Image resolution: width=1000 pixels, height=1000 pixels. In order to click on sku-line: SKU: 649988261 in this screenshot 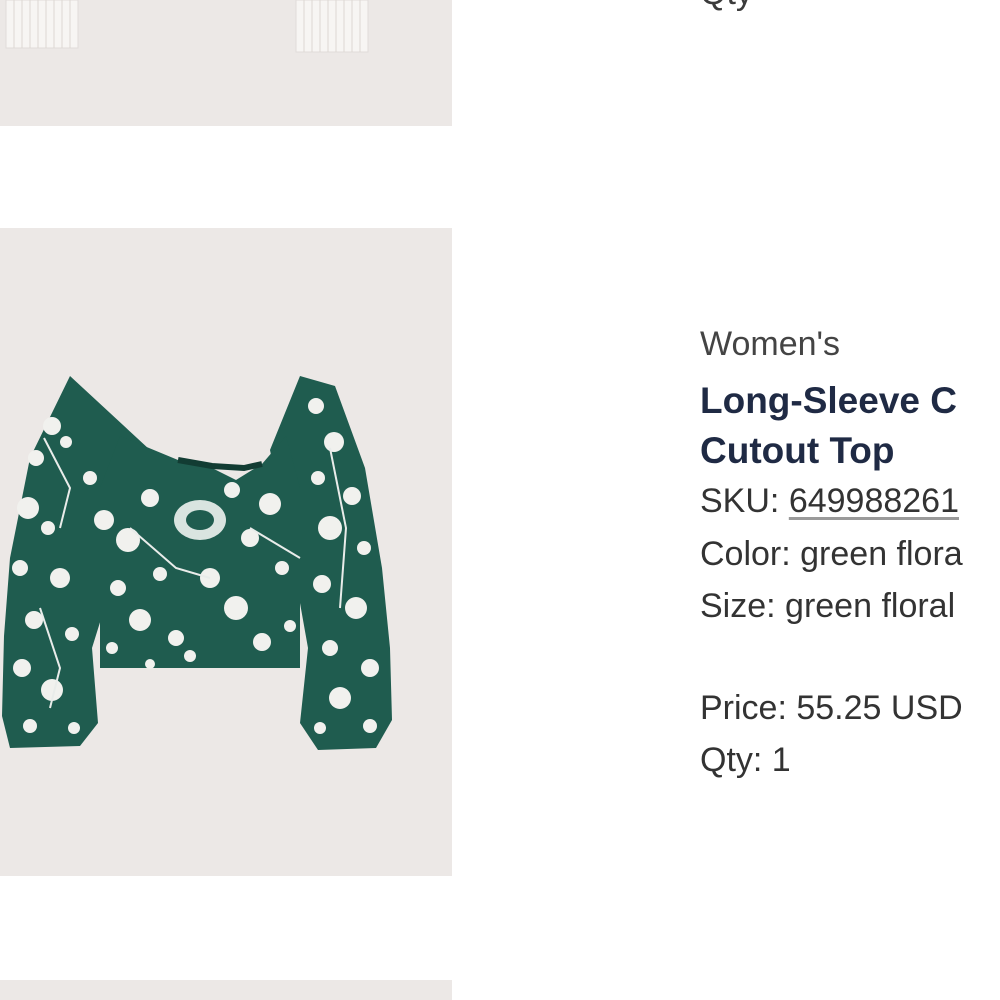, I will do `click(829, 501)`.